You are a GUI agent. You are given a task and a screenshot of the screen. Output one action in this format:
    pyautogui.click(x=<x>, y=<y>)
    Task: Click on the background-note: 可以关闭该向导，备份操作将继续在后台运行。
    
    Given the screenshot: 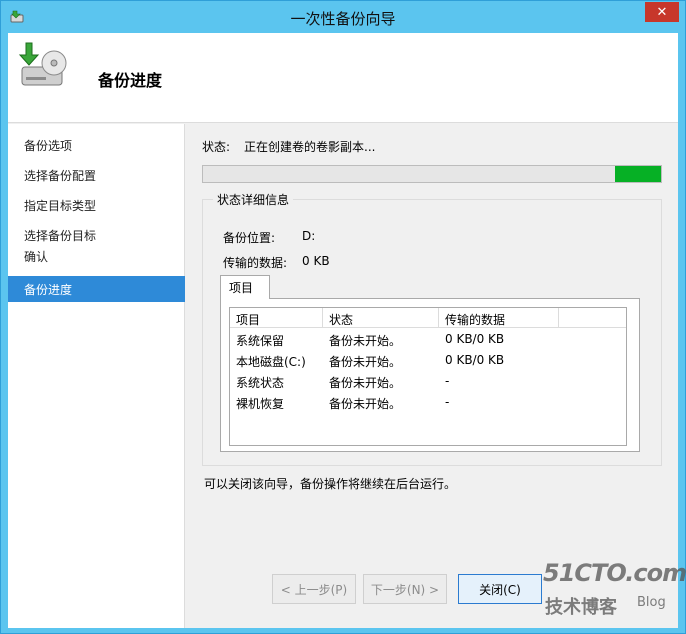 What is the action you would take?
    pyautogui.click(x=330, y=484)
    